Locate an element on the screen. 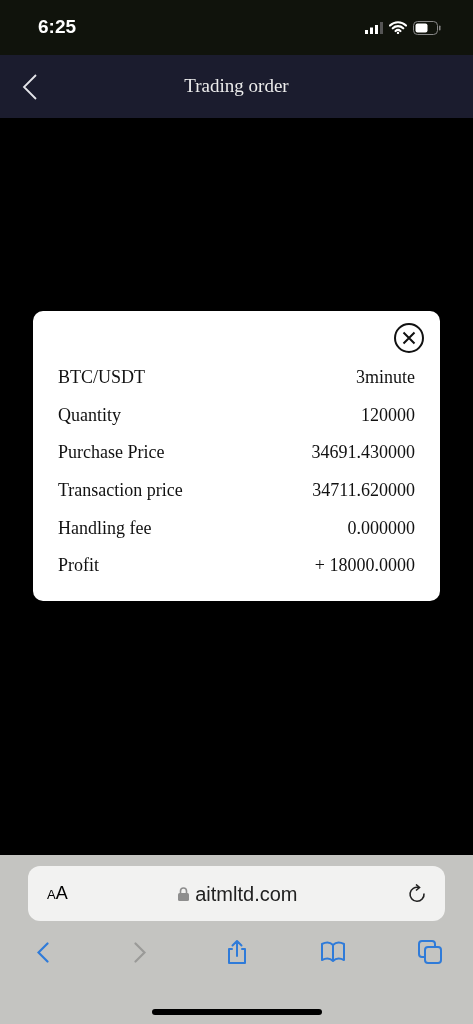 This screenshot has width=473, height=1024. url-text: aitmltd.com is located at coordinates (246, 894).